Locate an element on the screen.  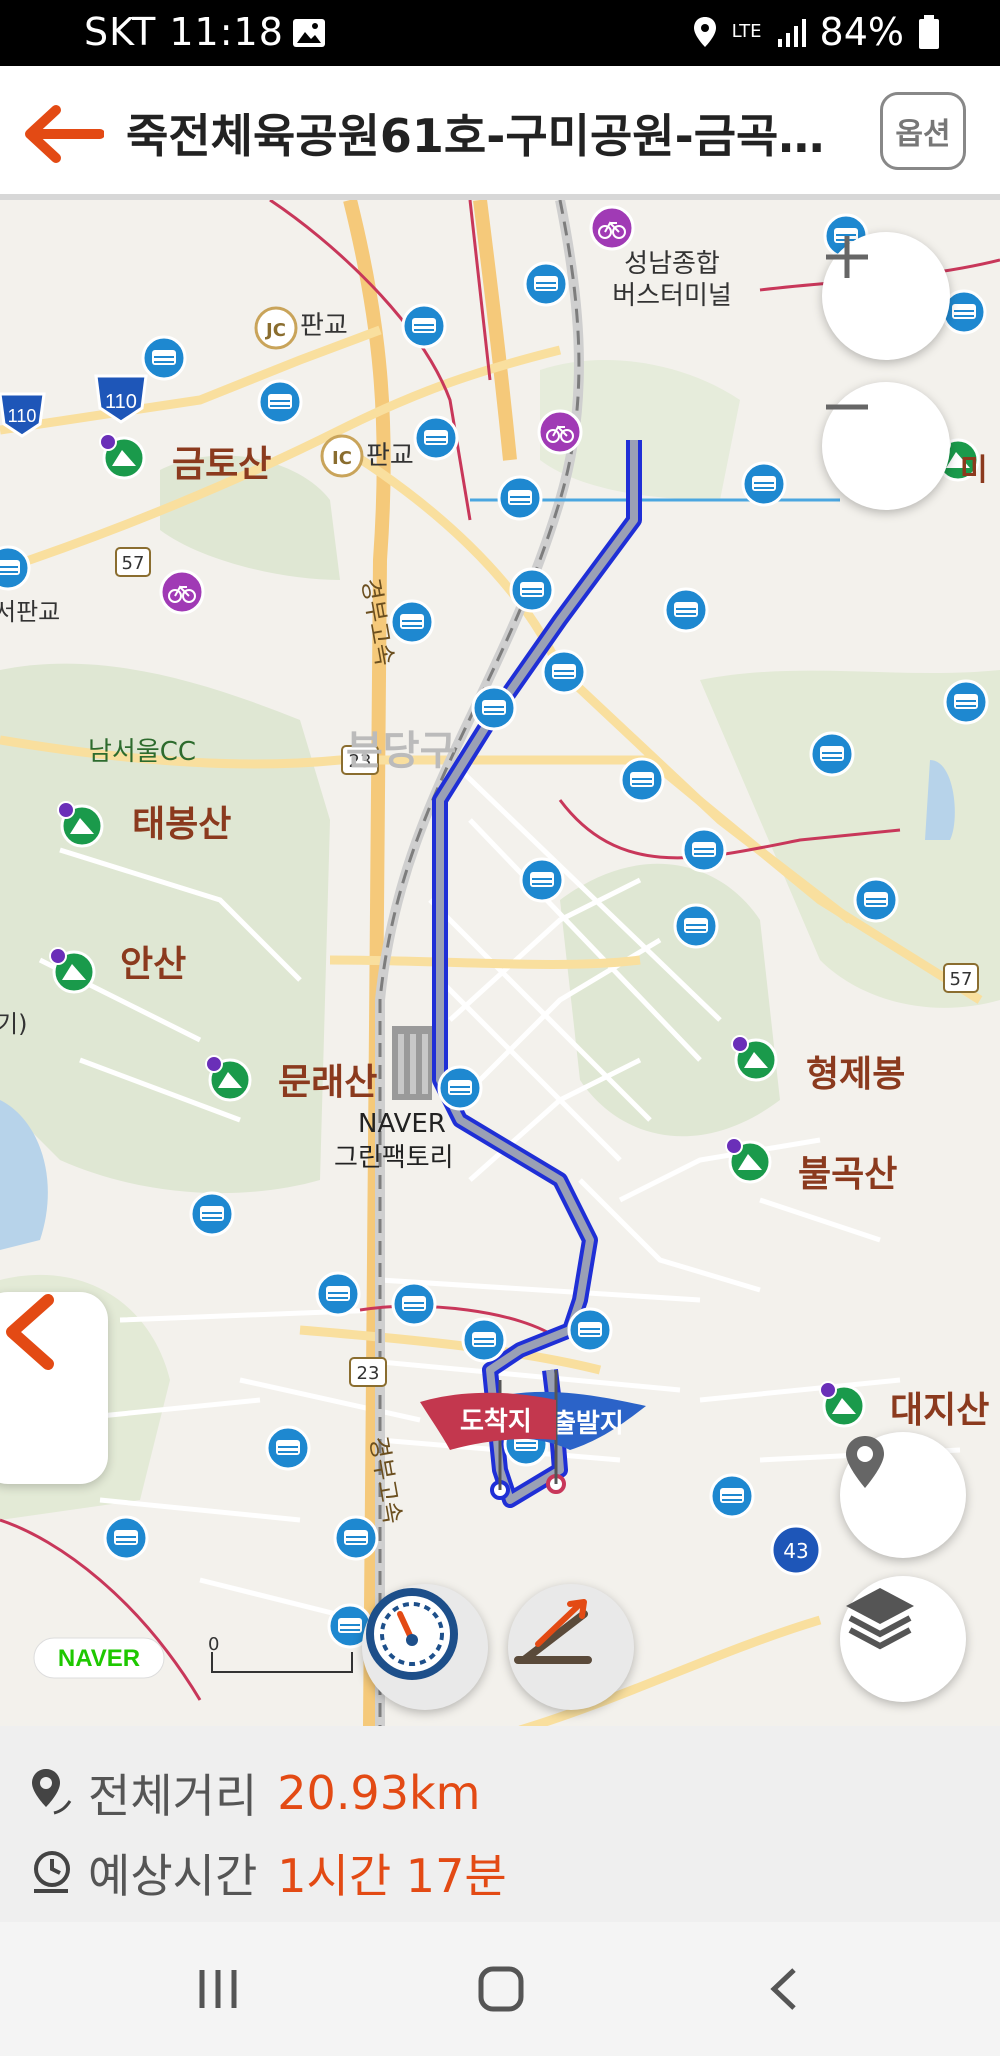
label-expressway: 경부고속 is located at coordinates (377, 622).